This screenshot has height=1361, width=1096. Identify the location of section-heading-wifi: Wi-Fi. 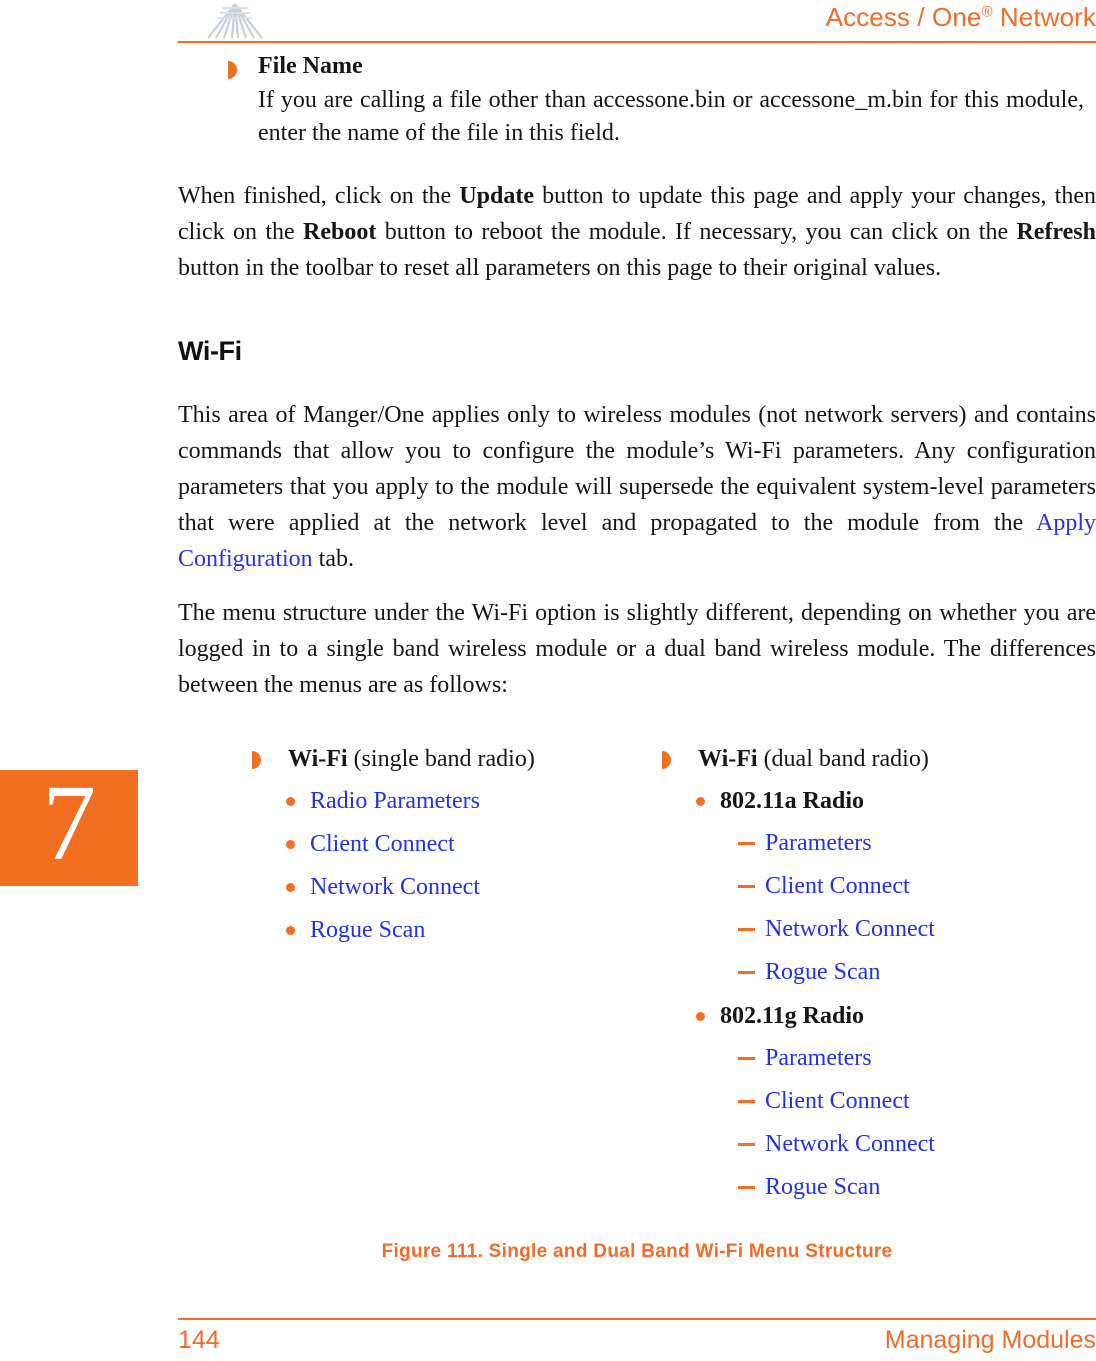
(210, 351).